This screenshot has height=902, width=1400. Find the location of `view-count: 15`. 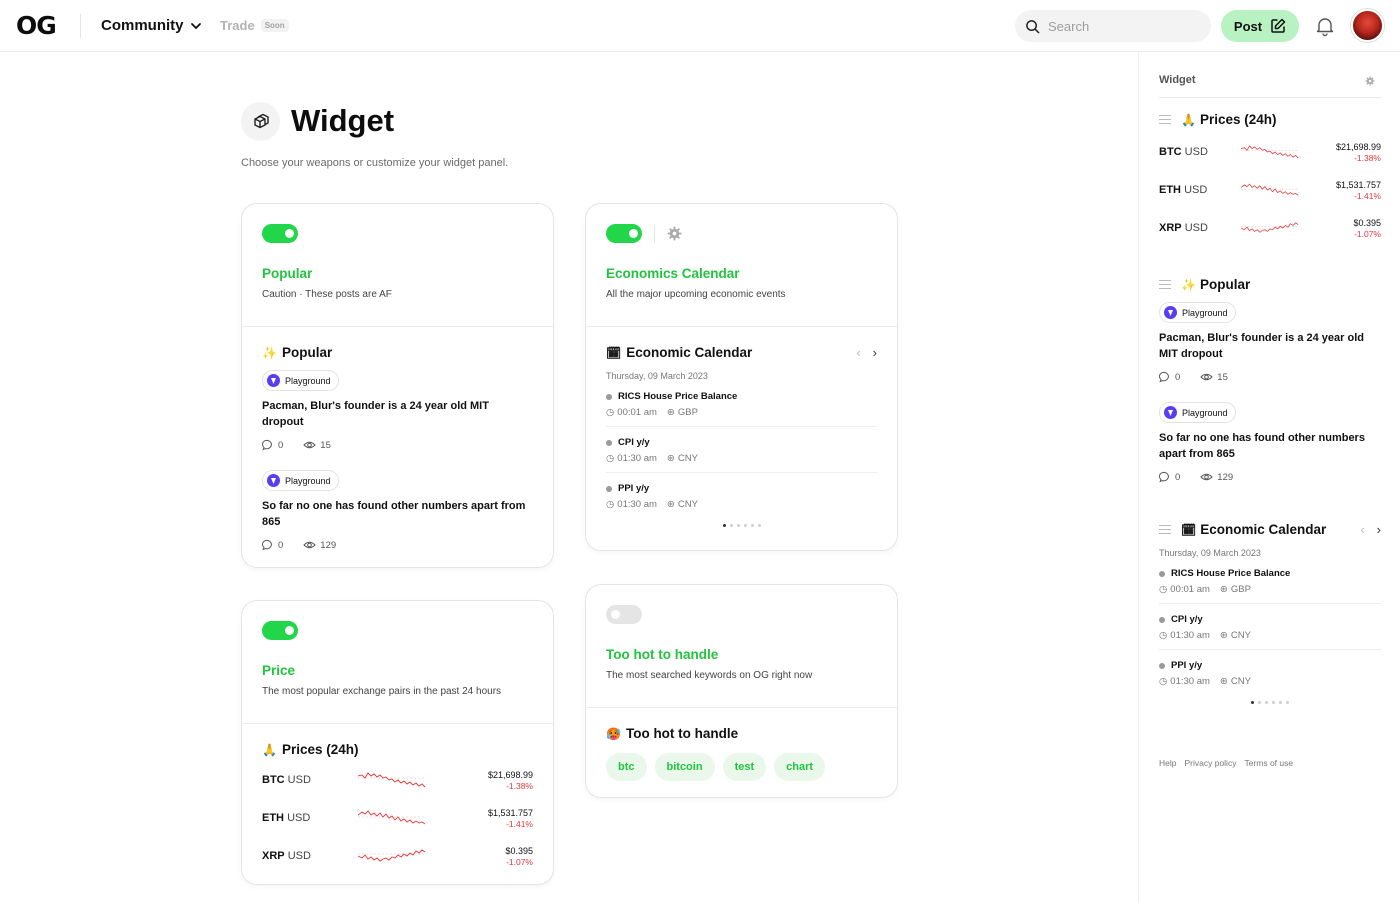

view-count: 15 is located at coordinates (1222, 377).